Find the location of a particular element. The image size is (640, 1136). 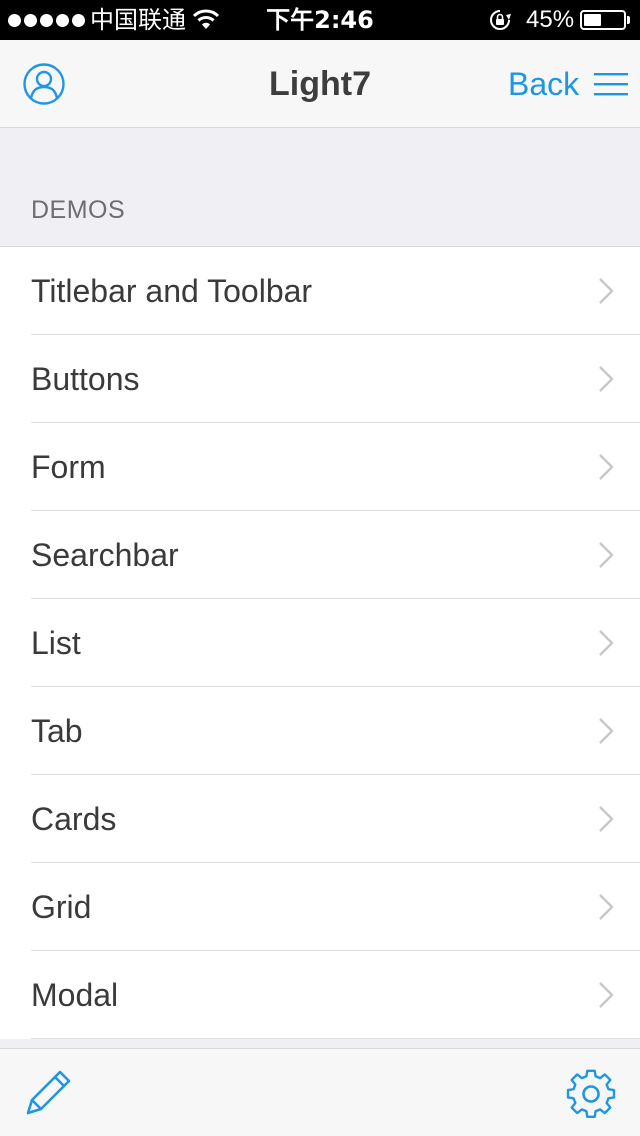

battery-cap is located at coordinates (628, 20).